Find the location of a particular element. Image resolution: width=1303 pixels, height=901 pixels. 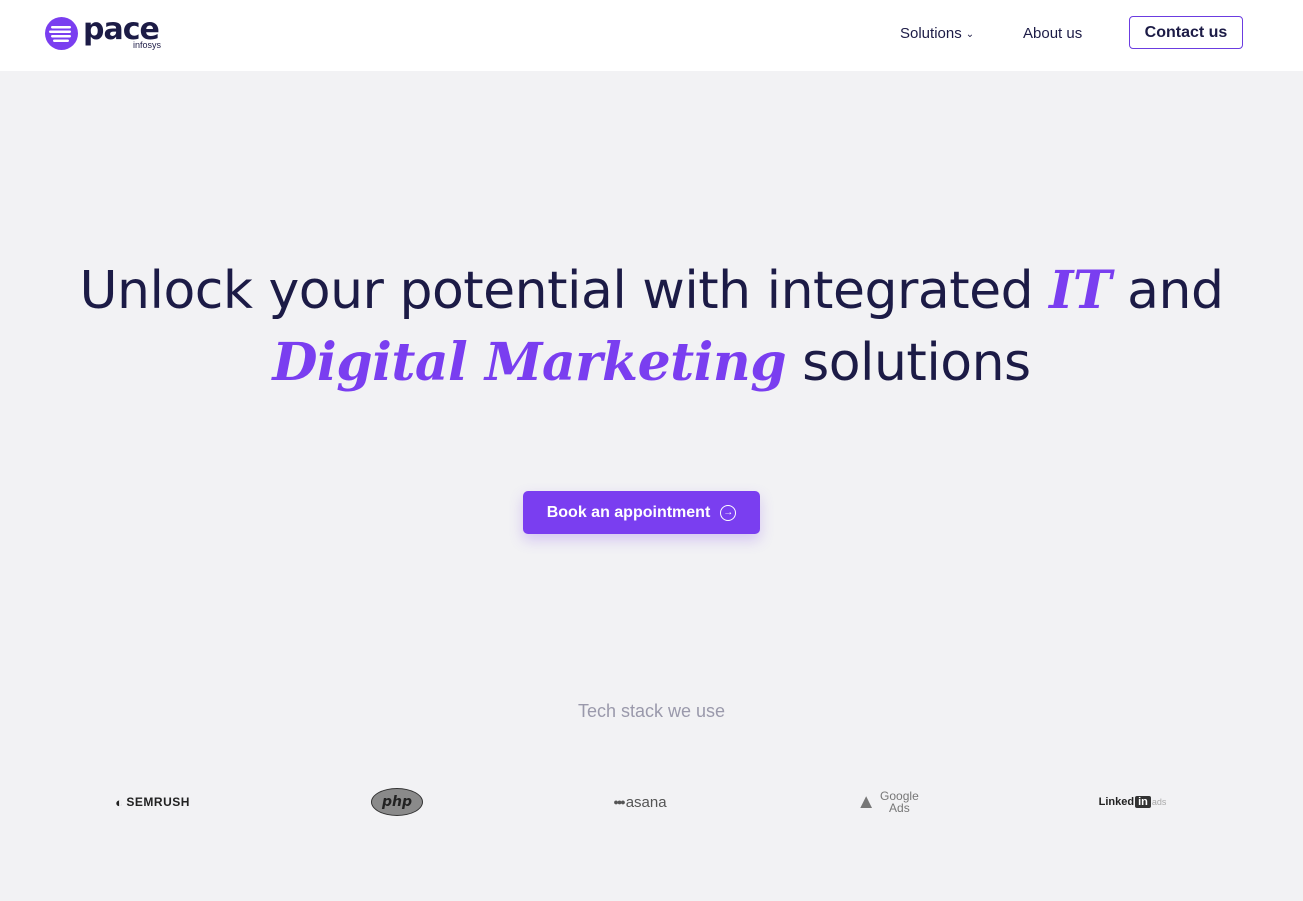

hero-line1-suffix: and is located at coordinates (1167, 291).